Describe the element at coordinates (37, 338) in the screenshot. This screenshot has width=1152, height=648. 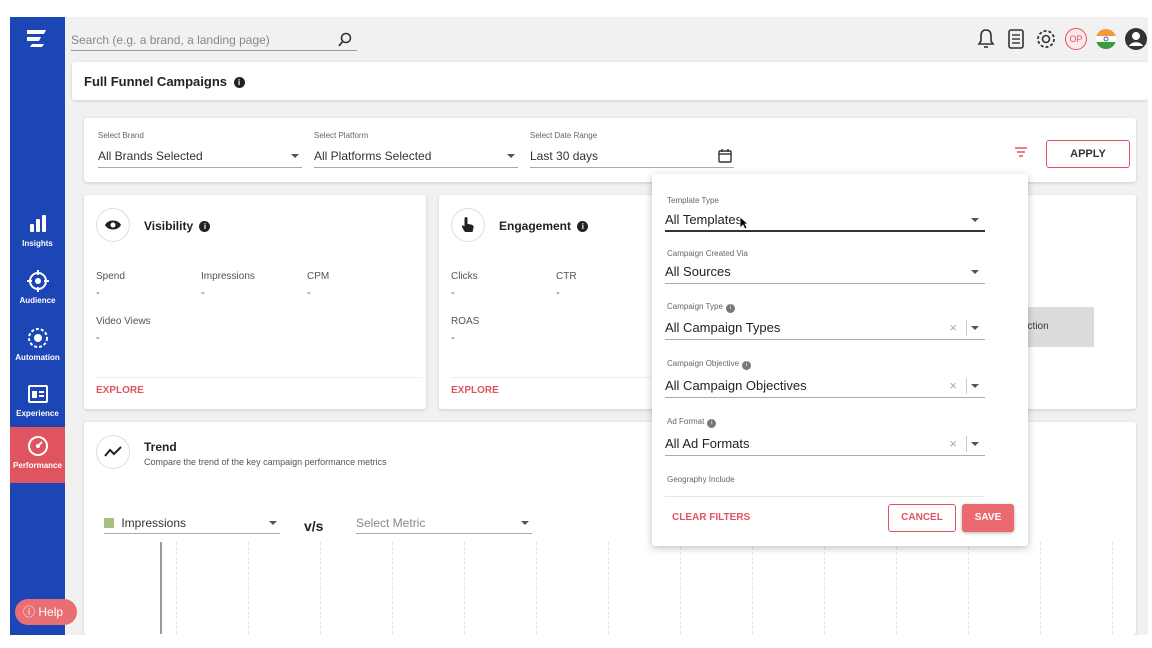
I see `gear-icon` at that location.